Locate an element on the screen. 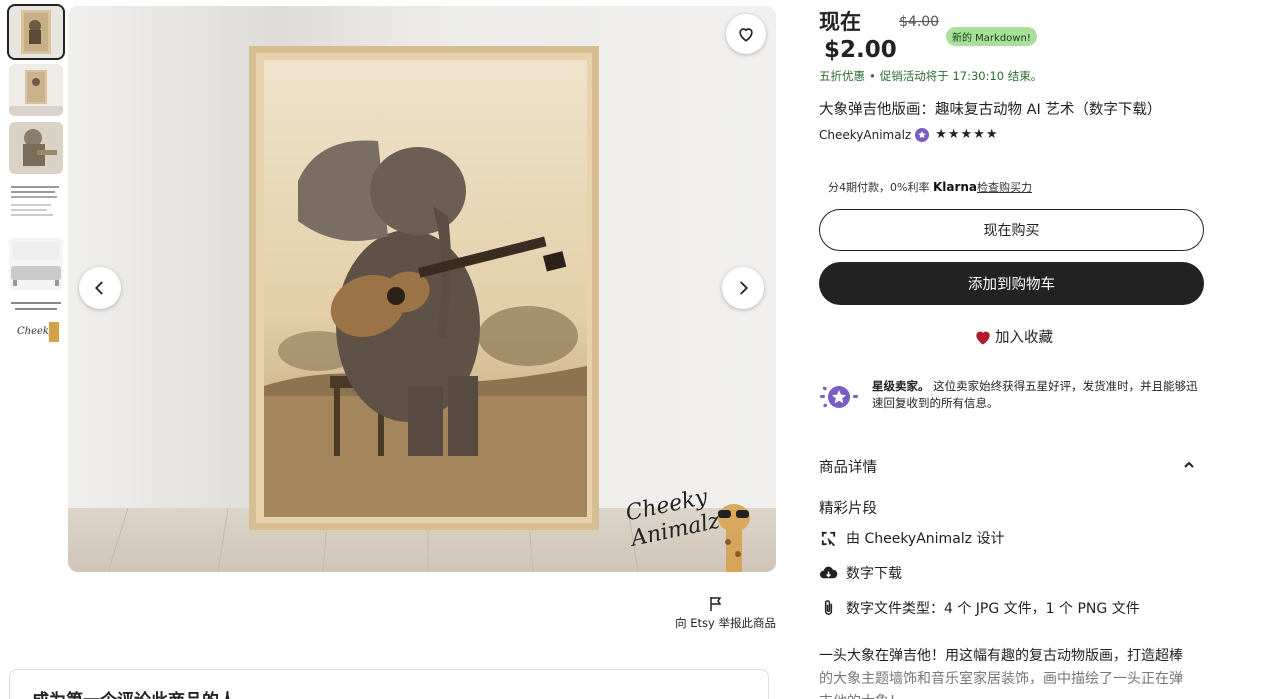  next-image-button is located at coordinates (743, 288).